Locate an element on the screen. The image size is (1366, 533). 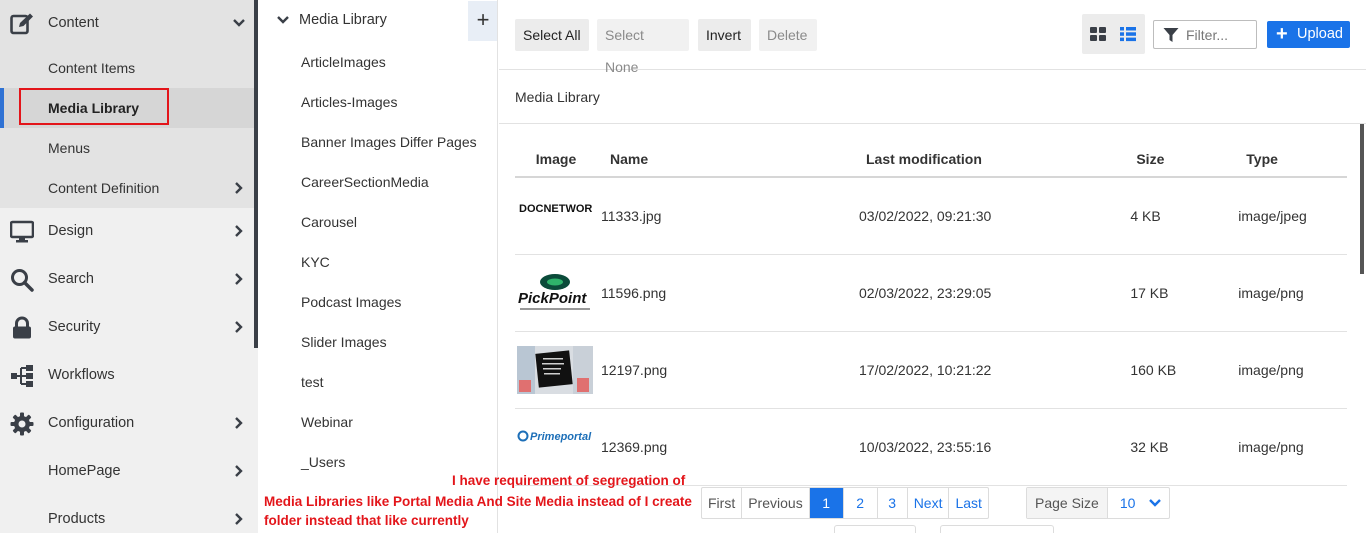
thumbnail-cell: DOCNETWORK is located at coordinates (556, 216).